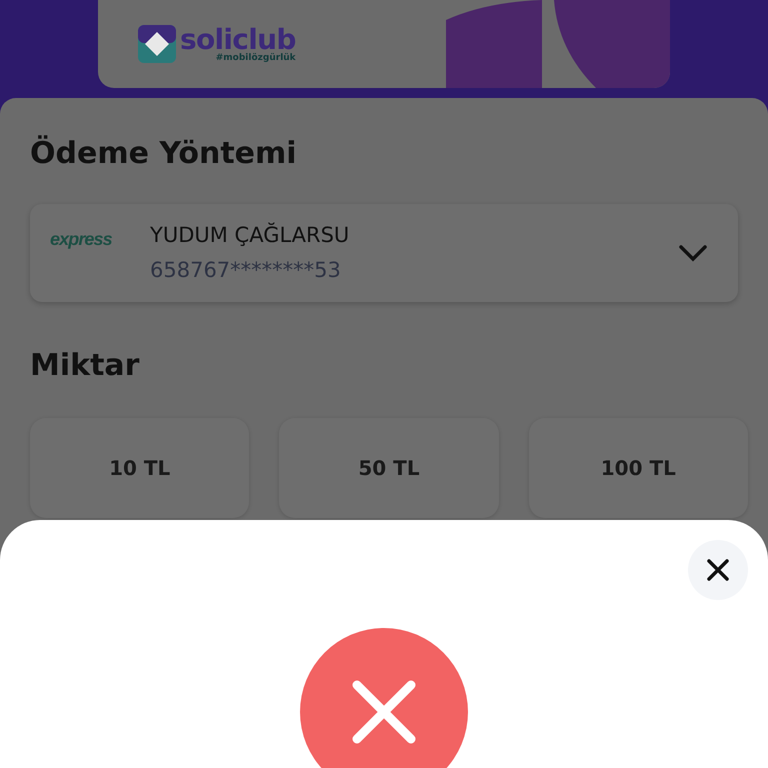  Describe the element at coordinates (256, 58) in the screenshot. I see `brand-tagline: #mobilözgürlük` at that location.